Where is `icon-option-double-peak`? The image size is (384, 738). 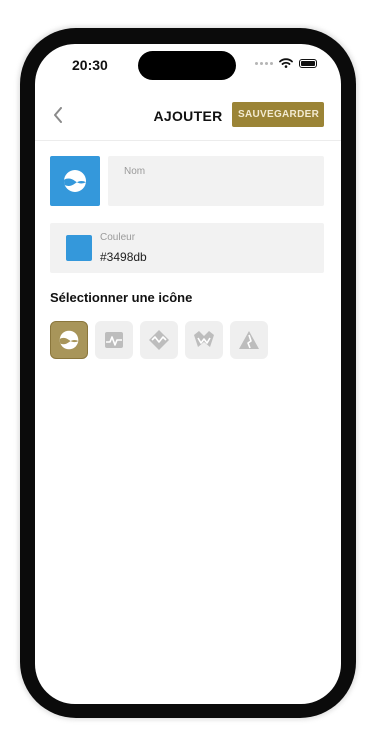
icon-option-double-peak is located at coordinates (204, 340).